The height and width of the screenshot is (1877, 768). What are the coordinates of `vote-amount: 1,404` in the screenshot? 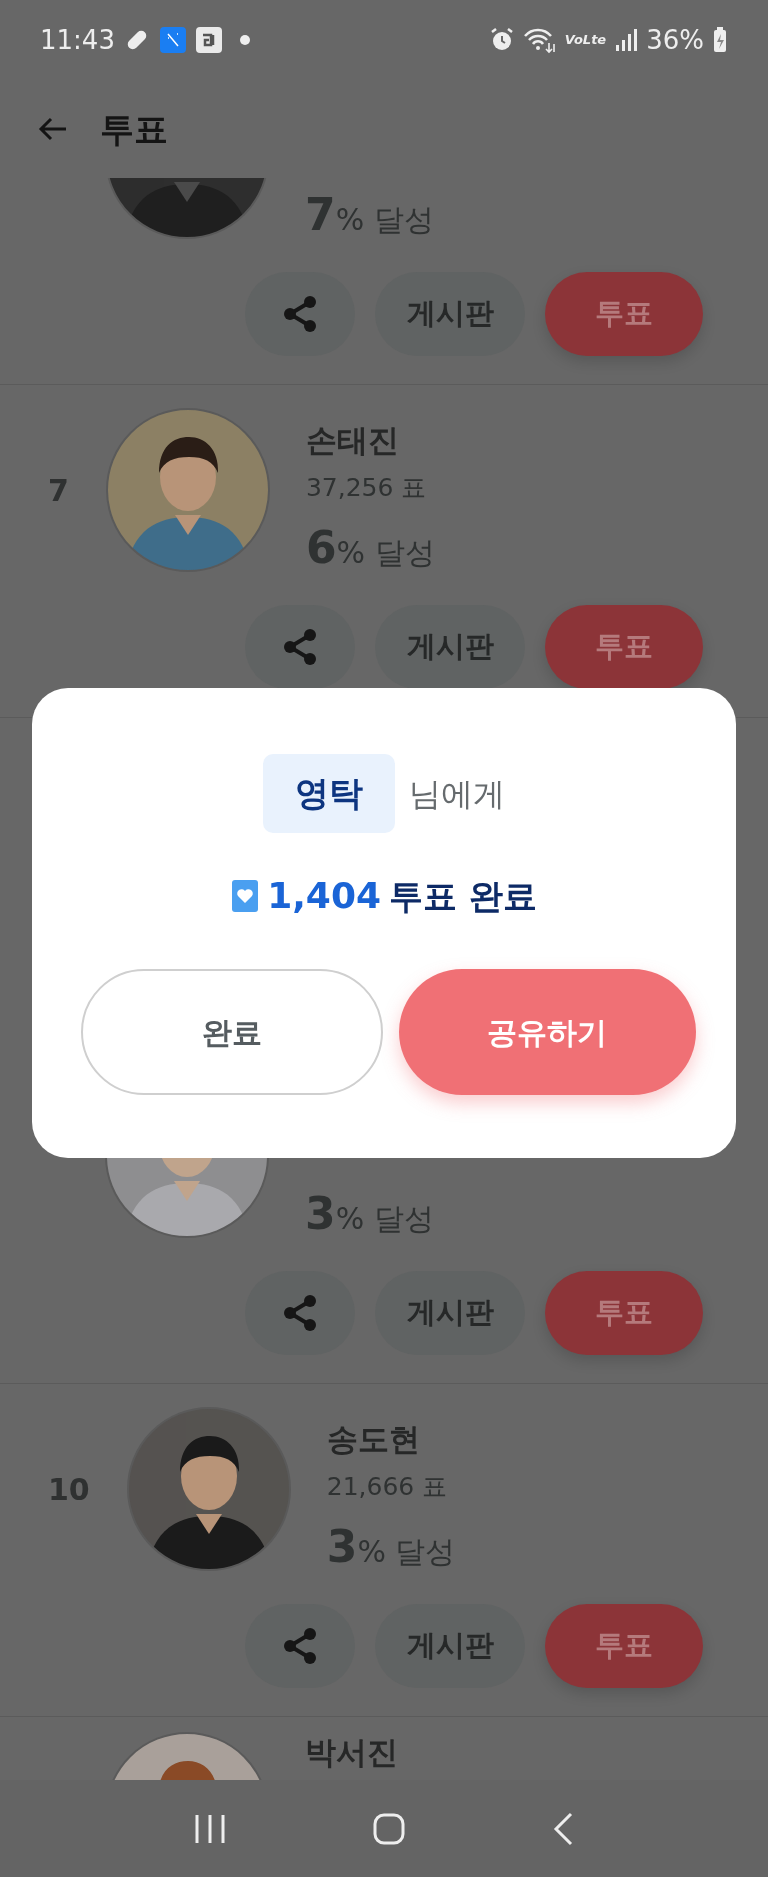 It's located at (324, 896).